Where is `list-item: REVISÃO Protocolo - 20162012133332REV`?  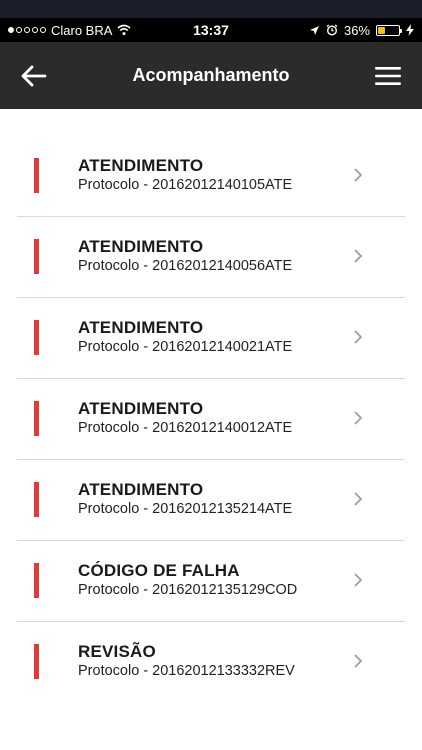
list-item: REVISÃO Protocolo - 20162012133332REV is located at coordinates (211, 662).